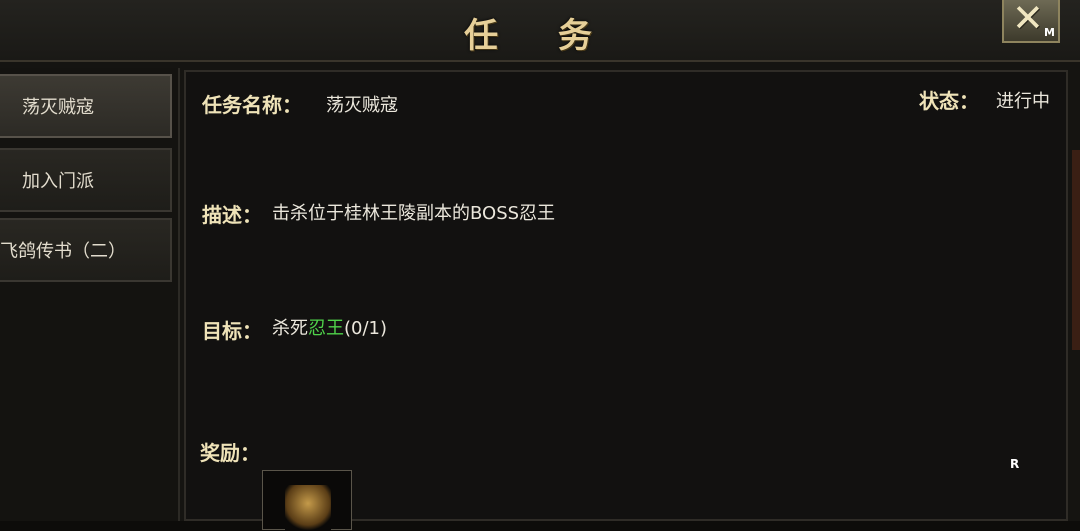  What do you see at coordinates (1076, 250) in the screenshot?
I see `background-edge` at bounding box center [1076, 250].